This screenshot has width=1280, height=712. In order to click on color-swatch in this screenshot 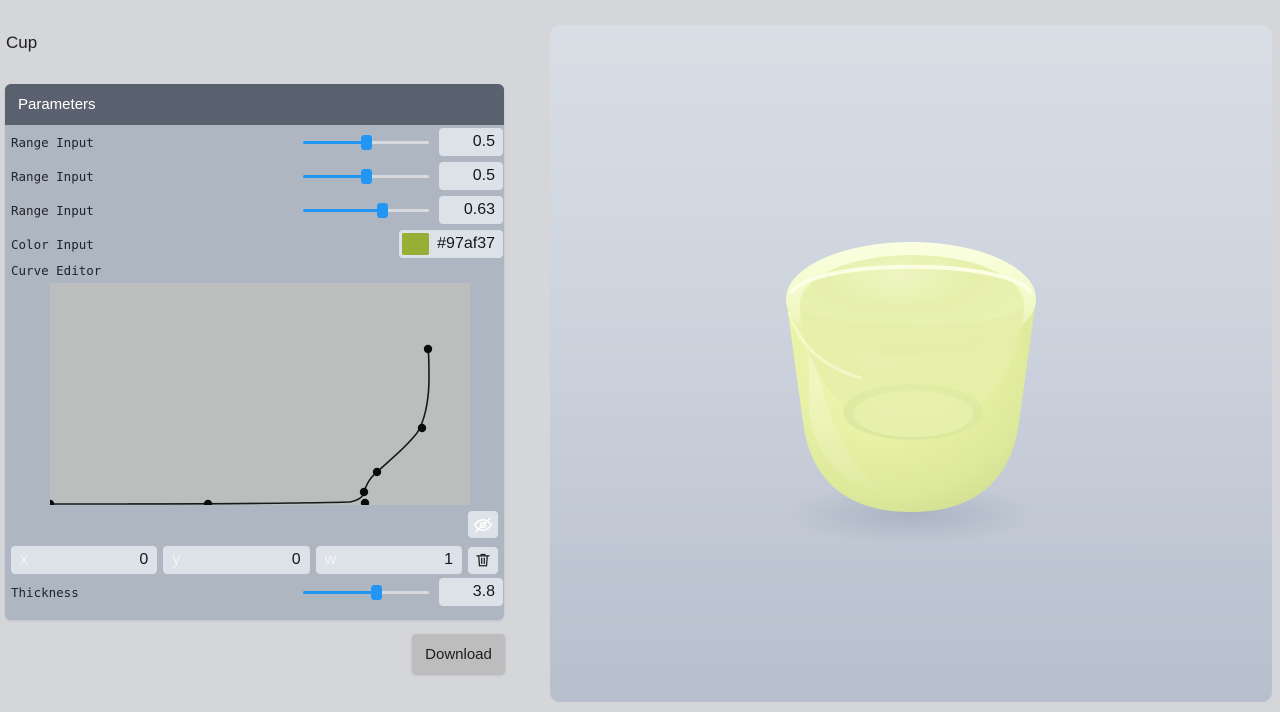, I will do `click(416, 244)`.